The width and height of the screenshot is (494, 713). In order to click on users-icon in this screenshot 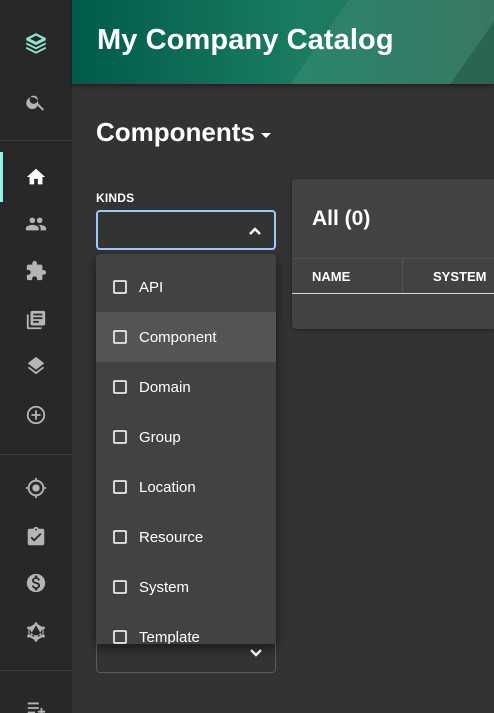, I will do `click(36, 224)`.